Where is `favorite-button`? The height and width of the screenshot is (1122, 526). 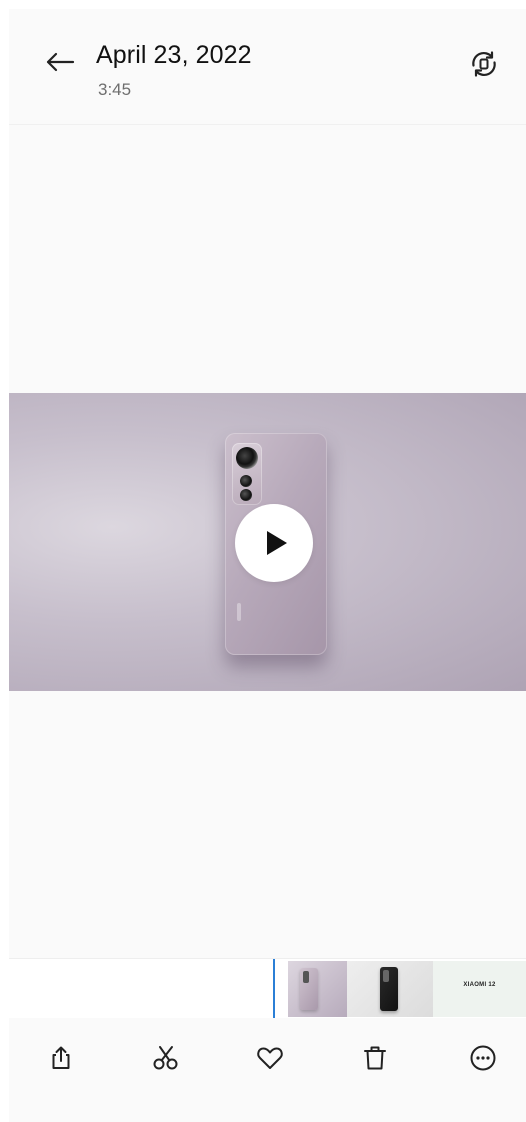
favorite-button is located at coordinates (270, 1058).